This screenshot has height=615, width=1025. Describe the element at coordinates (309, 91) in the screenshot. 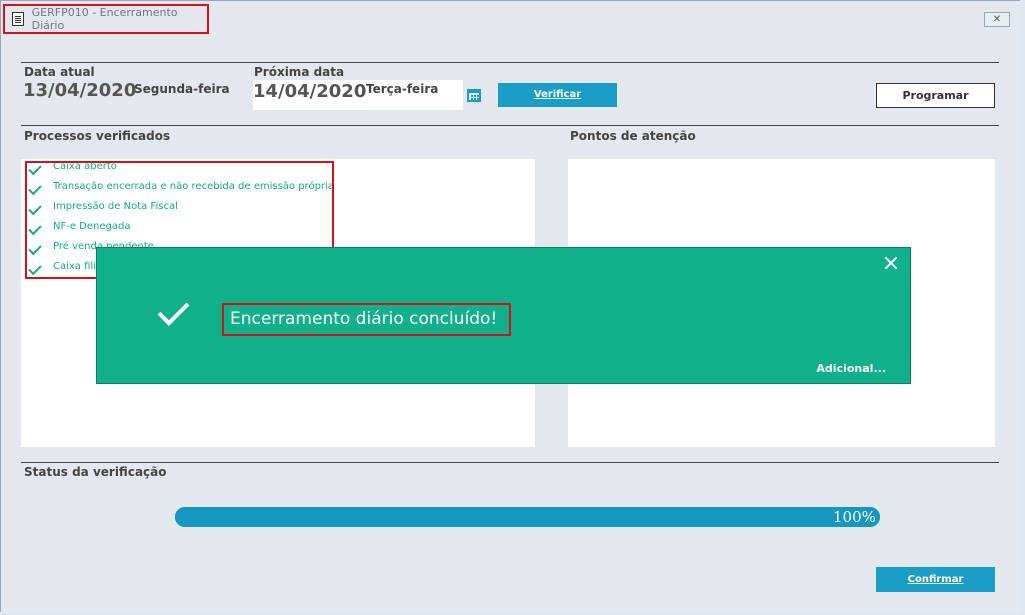

I see `next-date-value: 14/04/2020` at that location.